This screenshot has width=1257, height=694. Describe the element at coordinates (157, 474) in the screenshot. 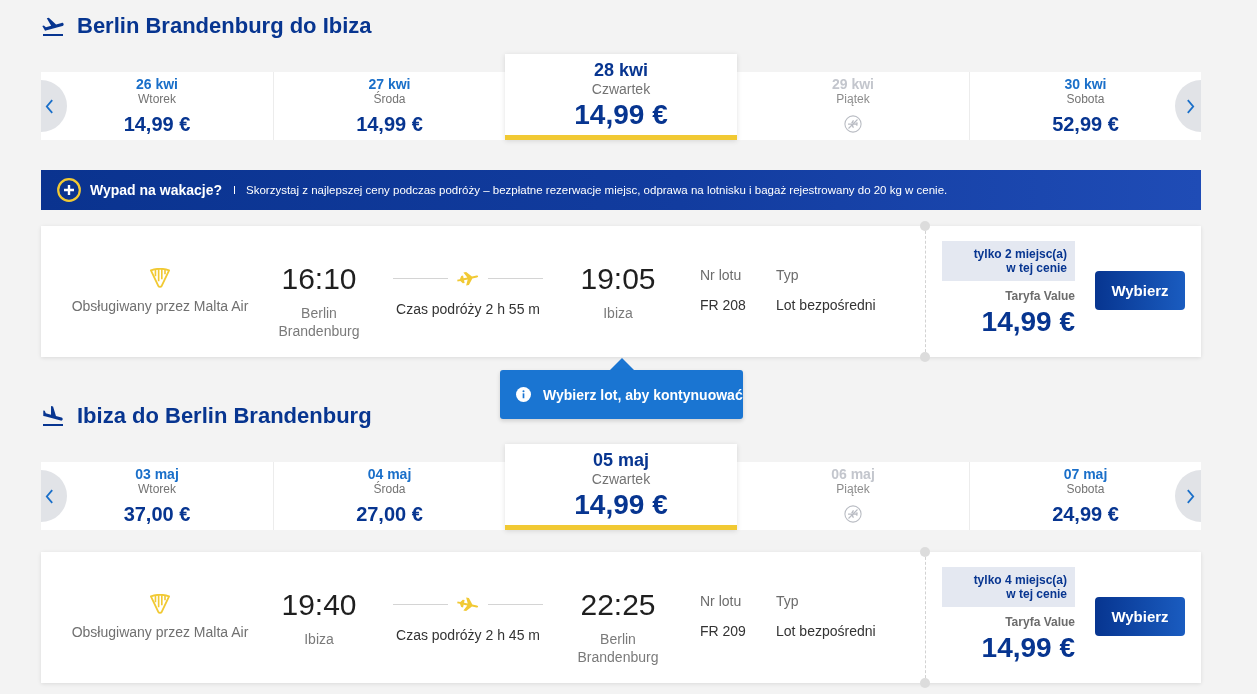

I see `date-label: 03 maj` at that location.